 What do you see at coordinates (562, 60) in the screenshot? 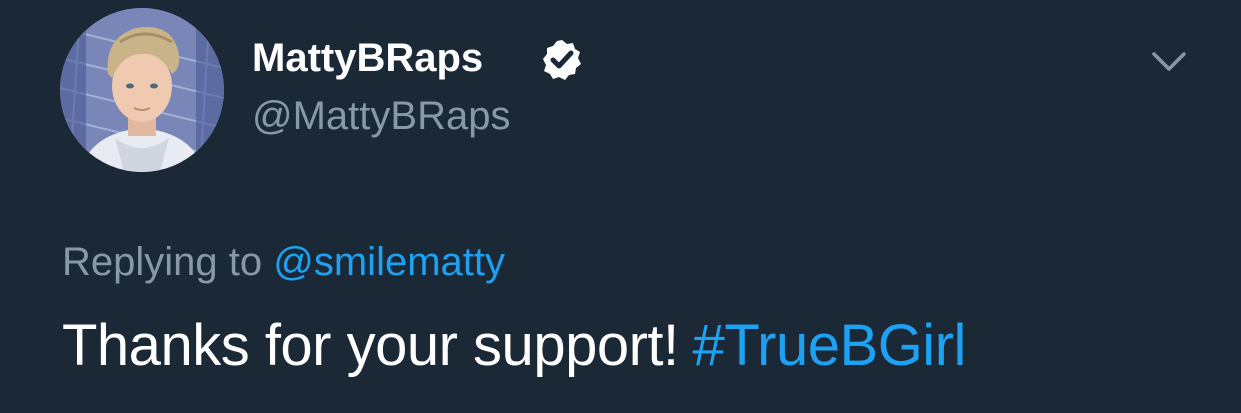
I see `verified-badge-icon` at bounding box center [562, 60].